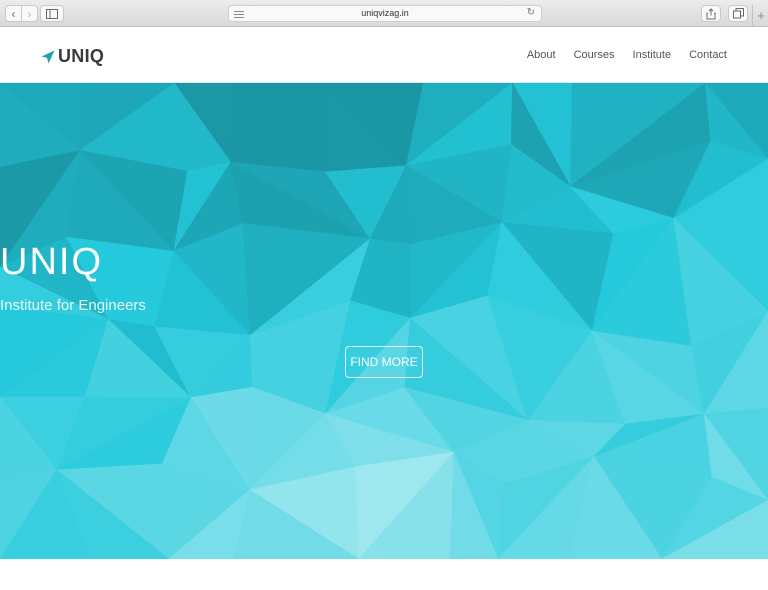 This screenshot has width=768, height=590. I want to click on paper-plane-icon, so click(48, 56).